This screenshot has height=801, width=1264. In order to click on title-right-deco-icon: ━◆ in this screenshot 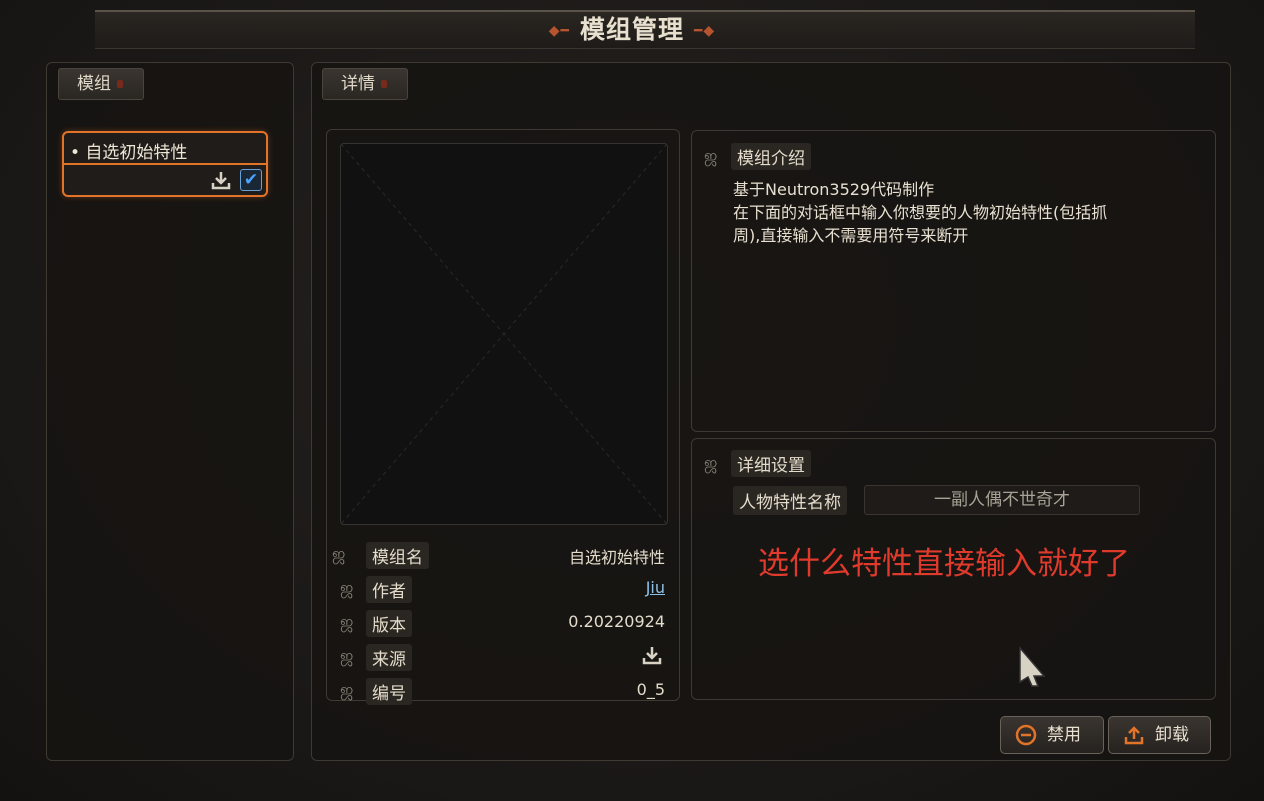, I will do `click(705, 31)`.